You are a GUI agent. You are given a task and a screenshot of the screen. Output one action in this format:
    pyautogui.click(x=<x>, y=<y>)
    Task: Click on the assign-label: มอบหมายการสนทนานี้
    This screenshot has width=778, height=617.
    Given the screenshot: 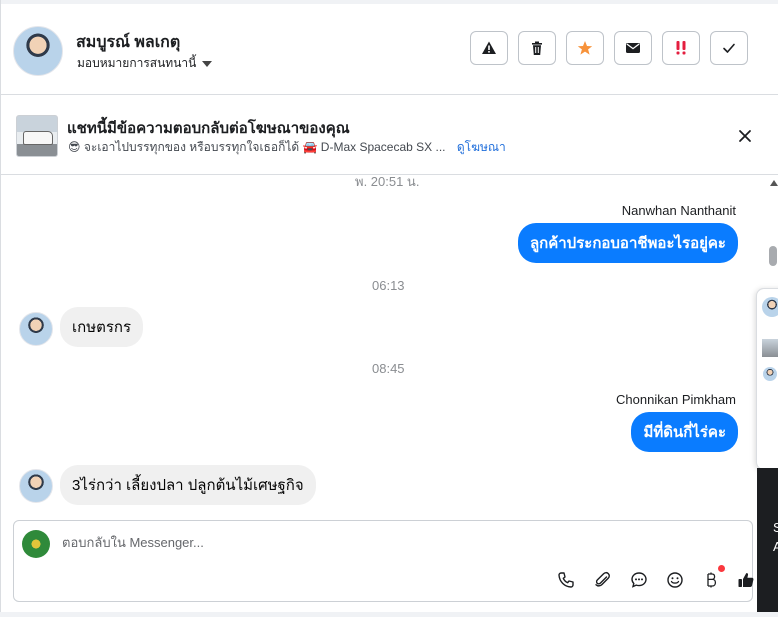 What is the action you would take?
    pyautogui.click(x=137, y=63)
    